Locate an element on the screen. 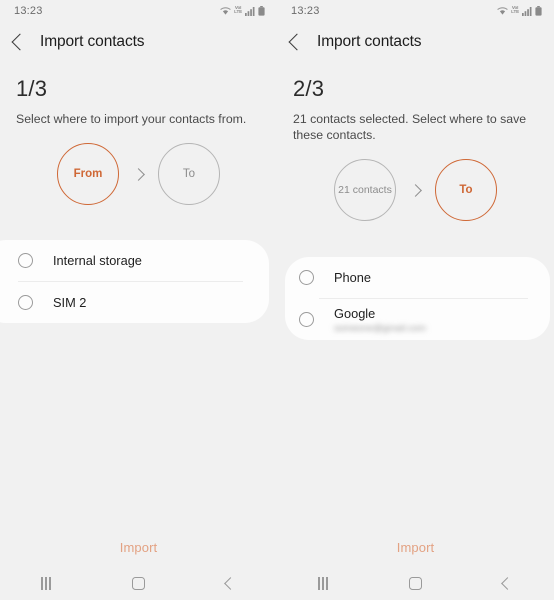  list-item-google: Google someone@gmail.com is located at coordinates (417, 319).